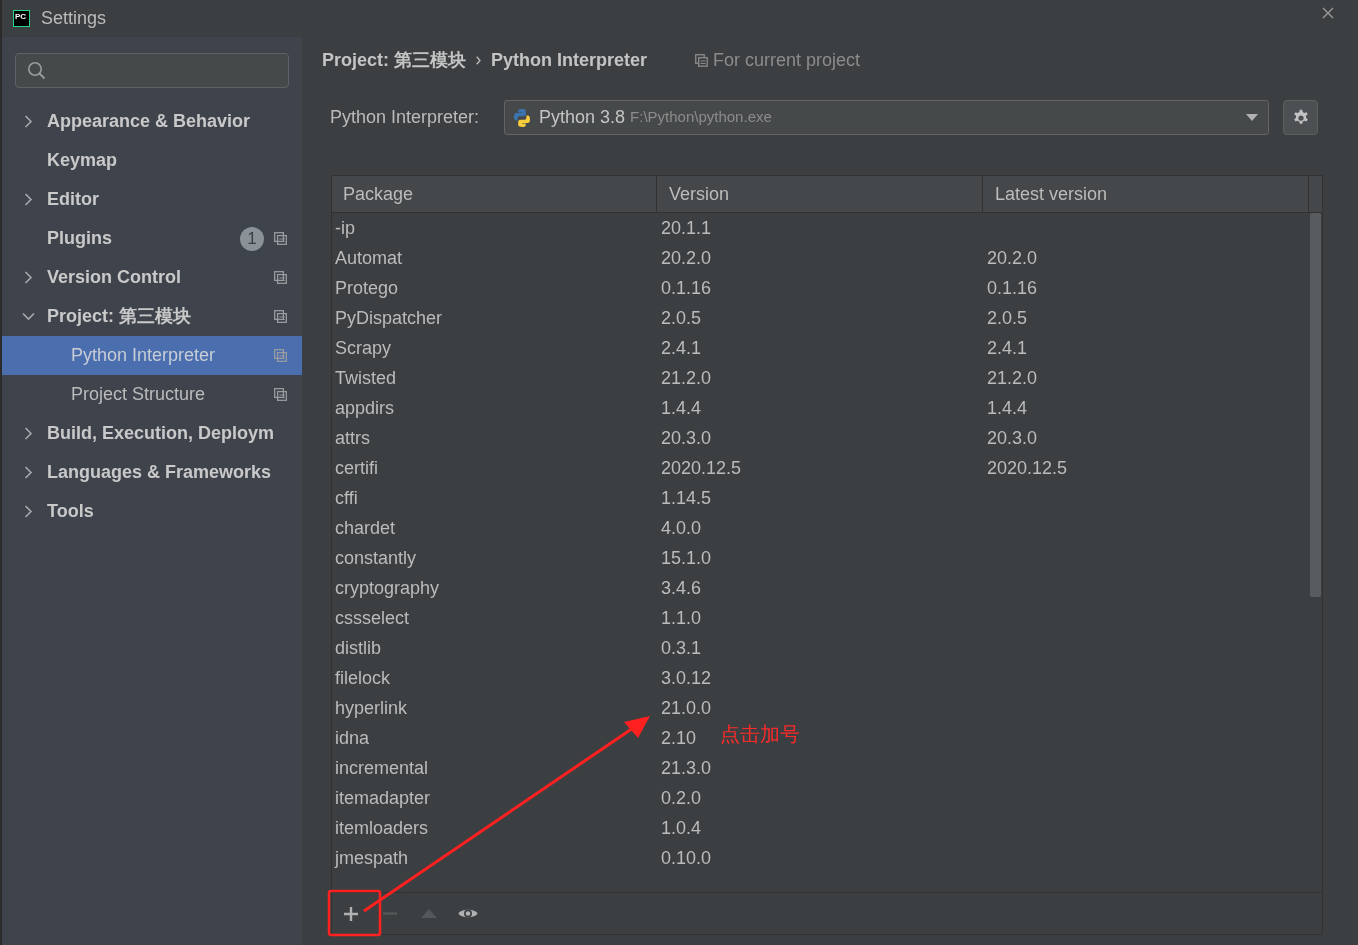 The height and width of the screenshot is (945, 1358). I want to click on count-badge: 1, so click(252, 238).